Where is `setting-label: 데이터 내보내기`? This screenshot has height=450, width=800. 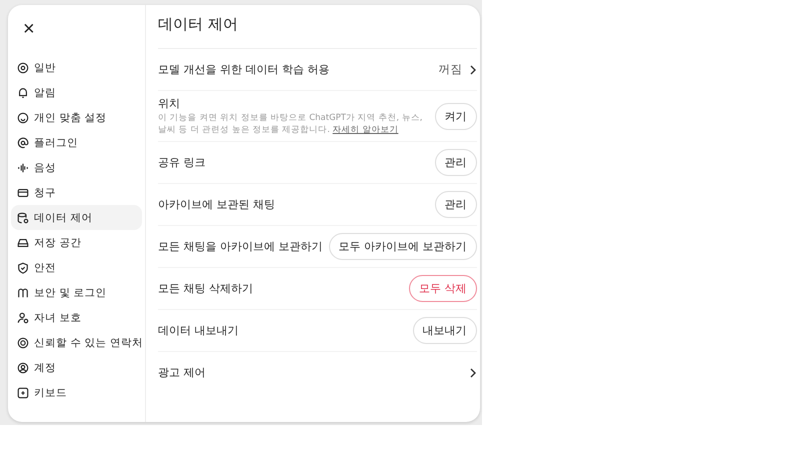
setting-label: 데이터 내보내기 is located at coordinates (199, 330).